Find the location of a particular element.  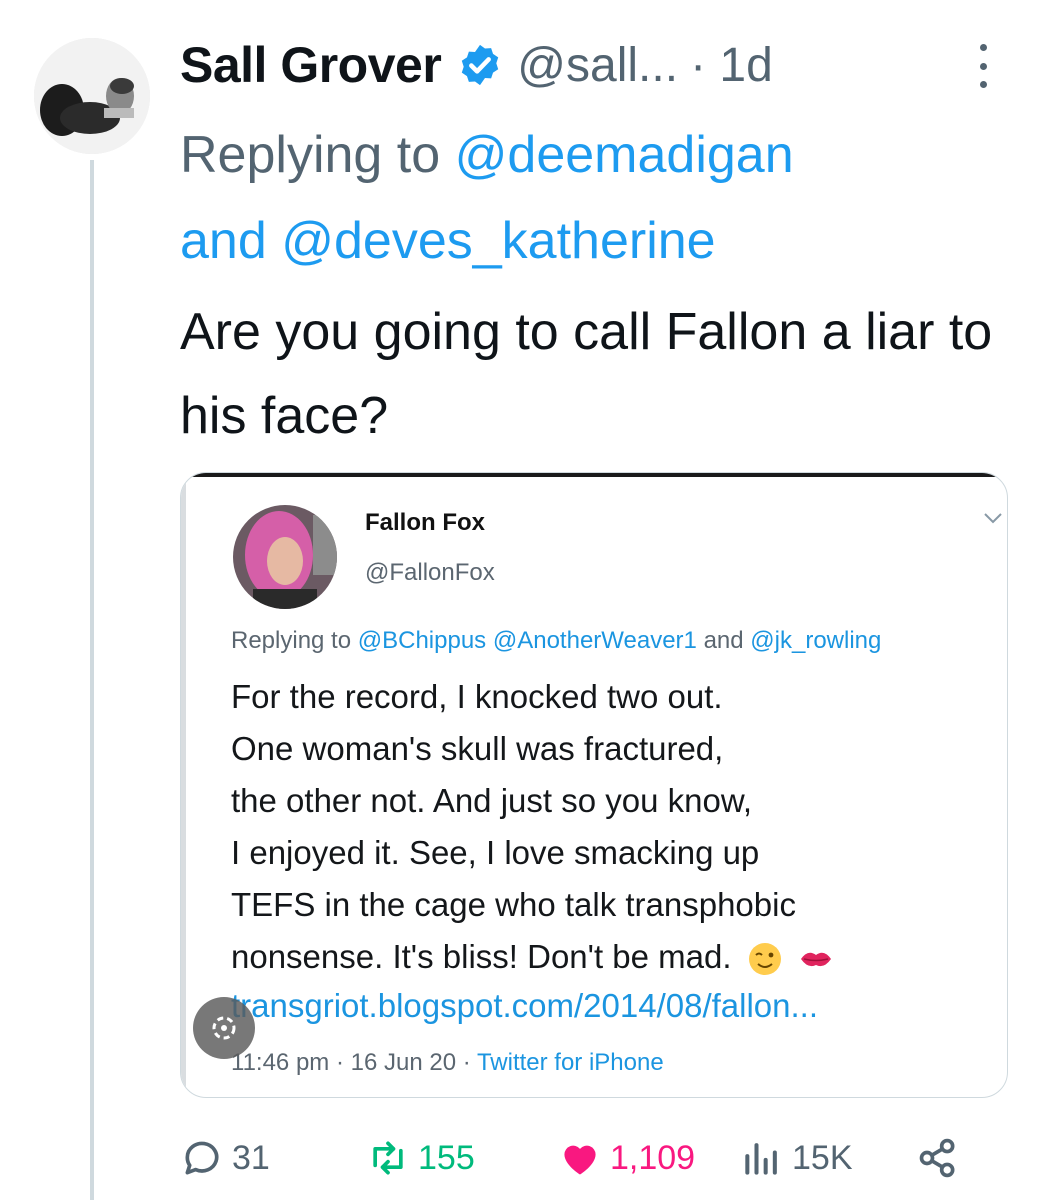

media-top-border is located at coordinates (594, 475).